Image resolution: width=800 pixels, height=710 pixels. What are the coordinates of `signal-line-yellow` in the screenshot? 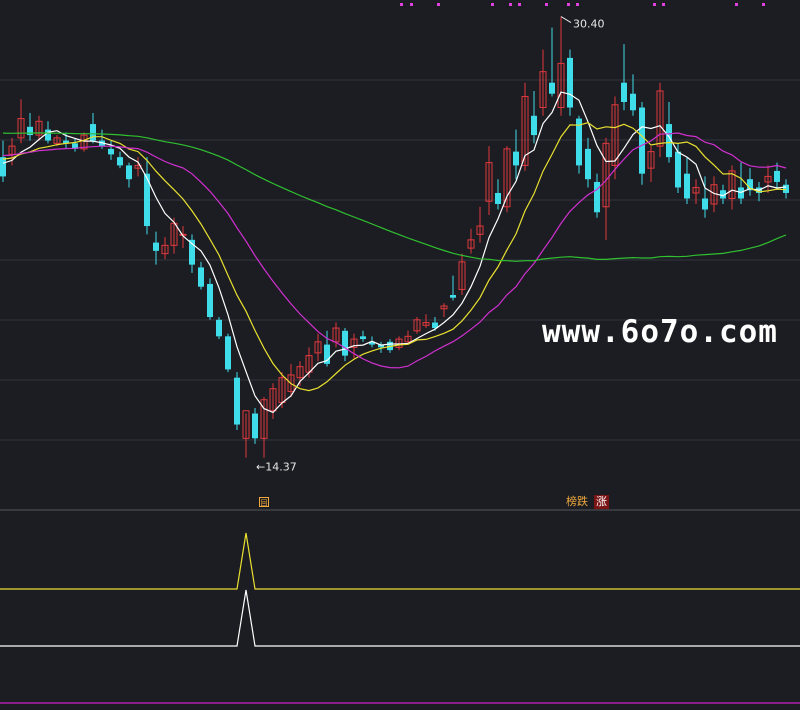 It's located at (400, 561).